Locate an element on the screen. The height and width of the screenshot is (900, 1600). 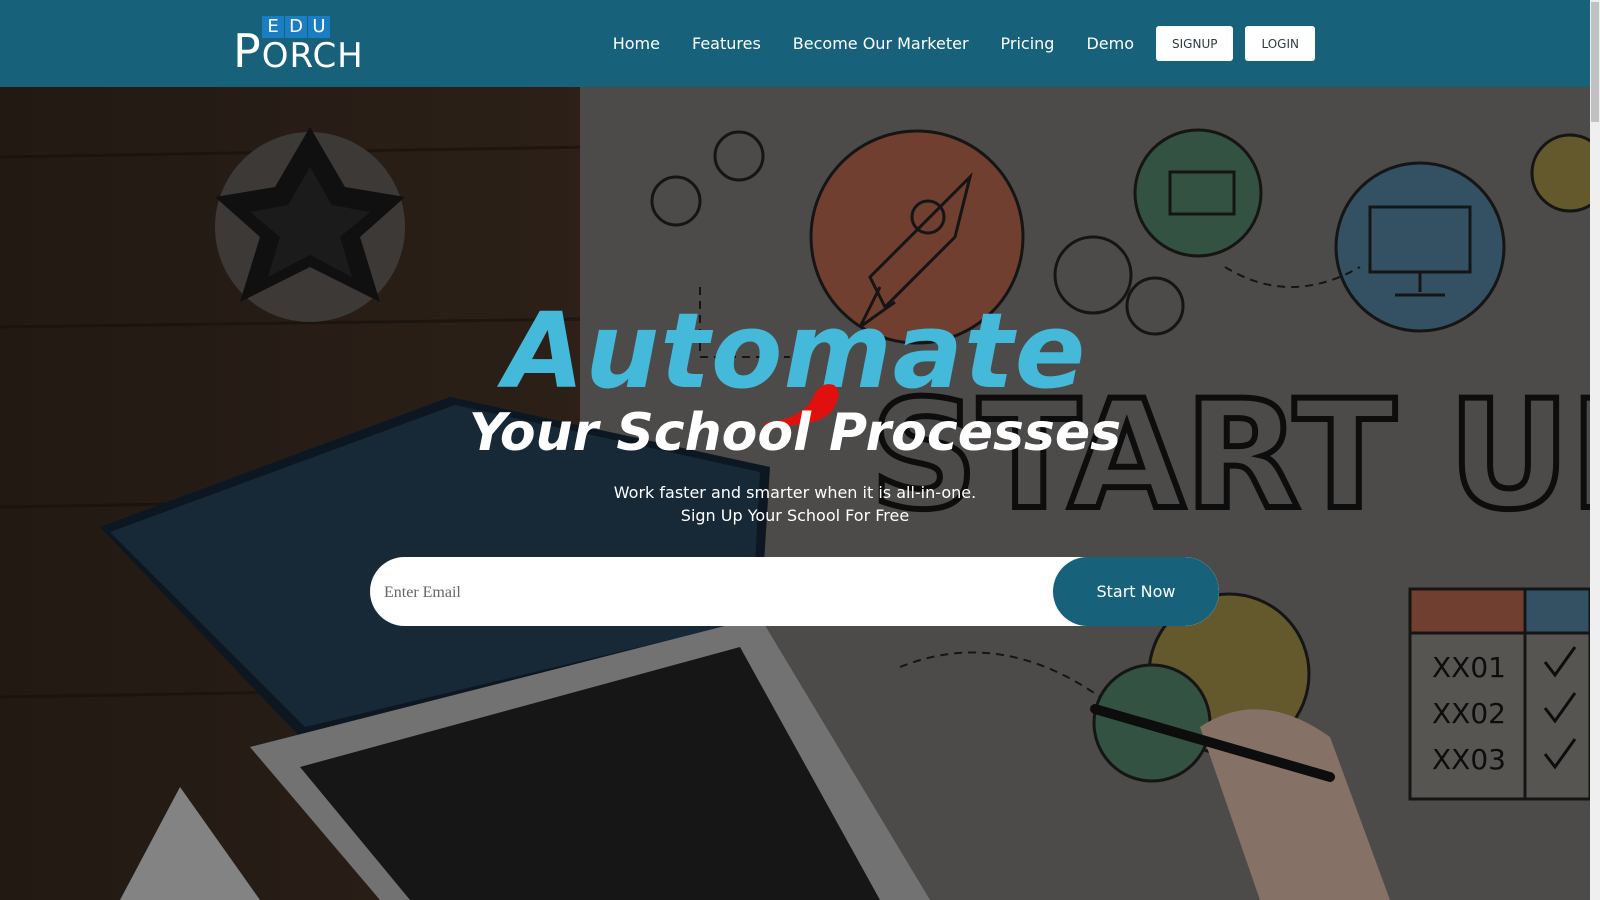
logo-porch-rest: ORCH is located at coordinates (312, 56).